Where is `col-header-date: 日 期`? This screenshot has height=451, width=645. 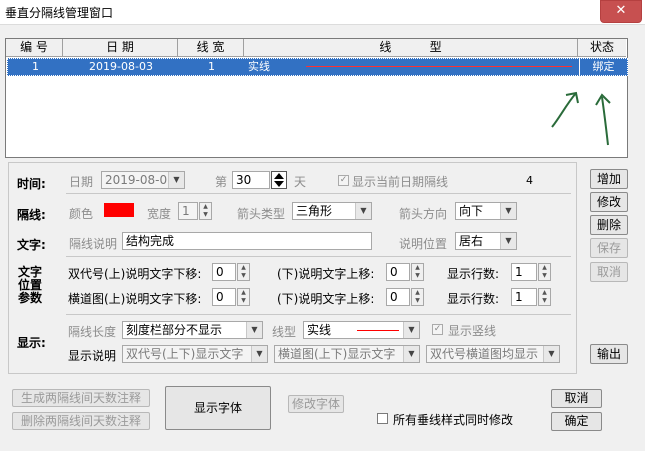 col-header-date: 日 期 is located at coordinates (120, 48).